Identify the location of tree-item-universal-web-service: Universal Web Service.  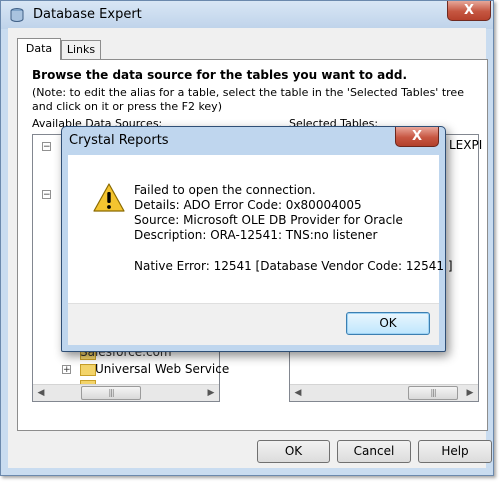
(162, 369).